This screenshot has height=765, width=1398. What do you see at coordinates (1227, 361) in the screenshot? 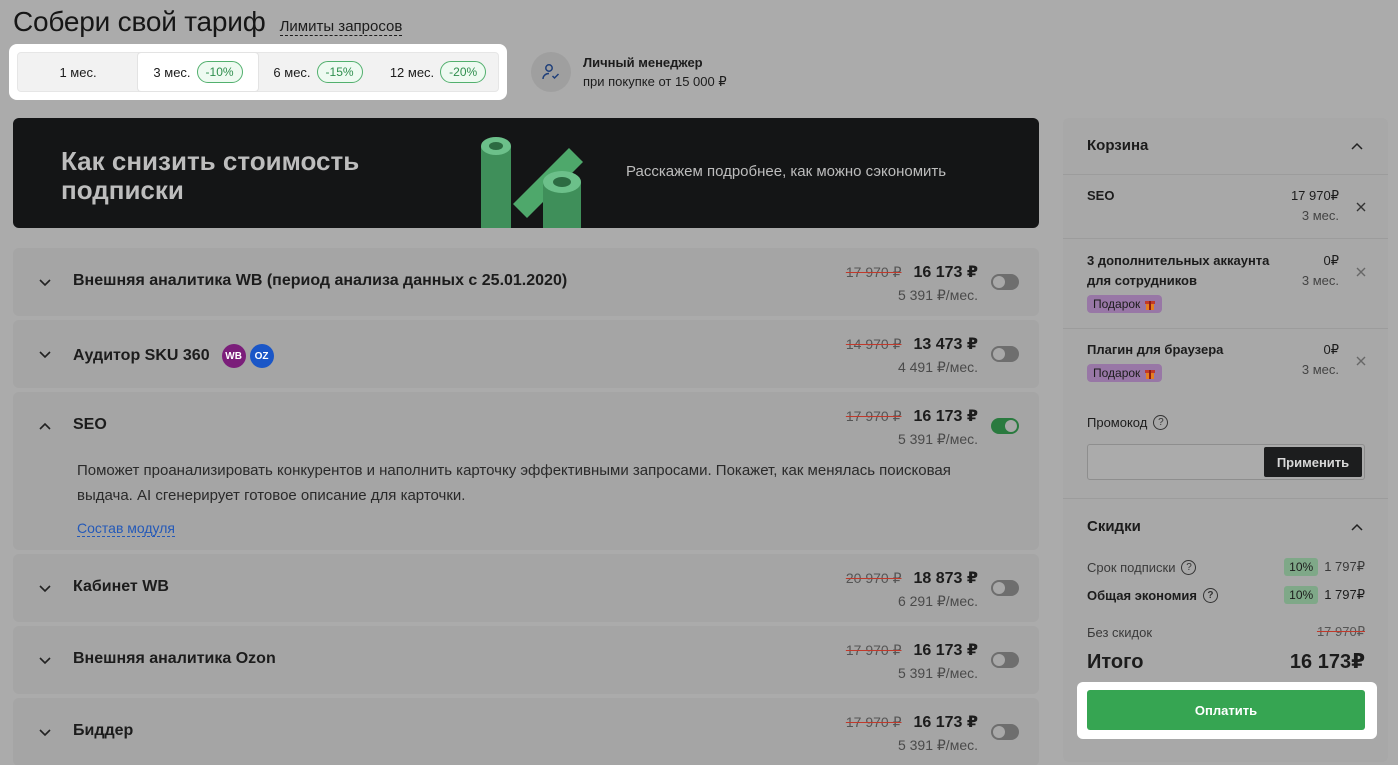
I see `cart-item: Плагин для браузера Подарок 0₽ 3 мес.` at bounding box center [1227, 361].